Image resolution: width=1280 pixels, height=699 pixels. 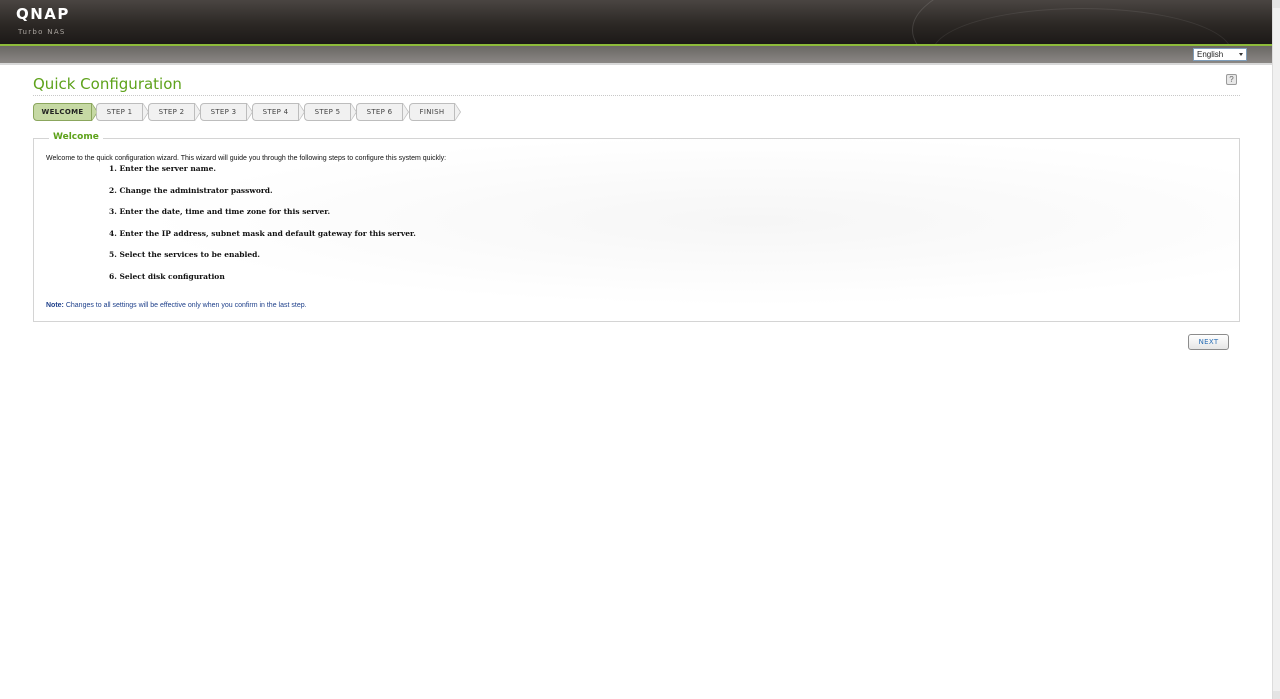 I want to click on step-welcome: WELCOME, so click(x=65, y=112).